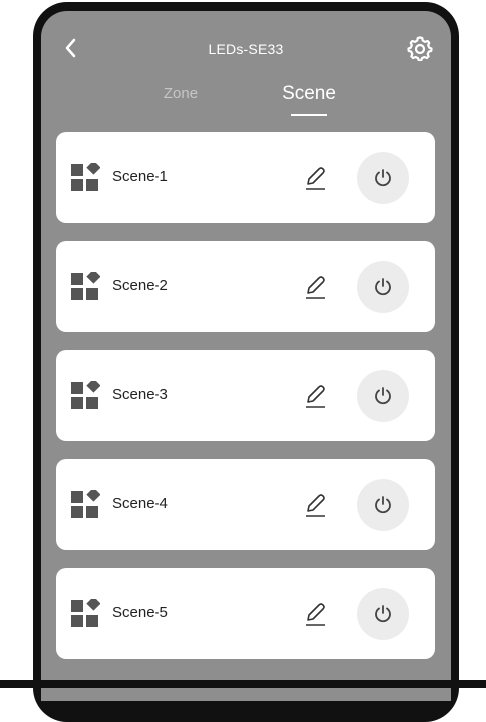  What do you see at coordinates (309, 94) in the screenshot?
I see `tab-scene: Scene` at bounding box center [309, 94].